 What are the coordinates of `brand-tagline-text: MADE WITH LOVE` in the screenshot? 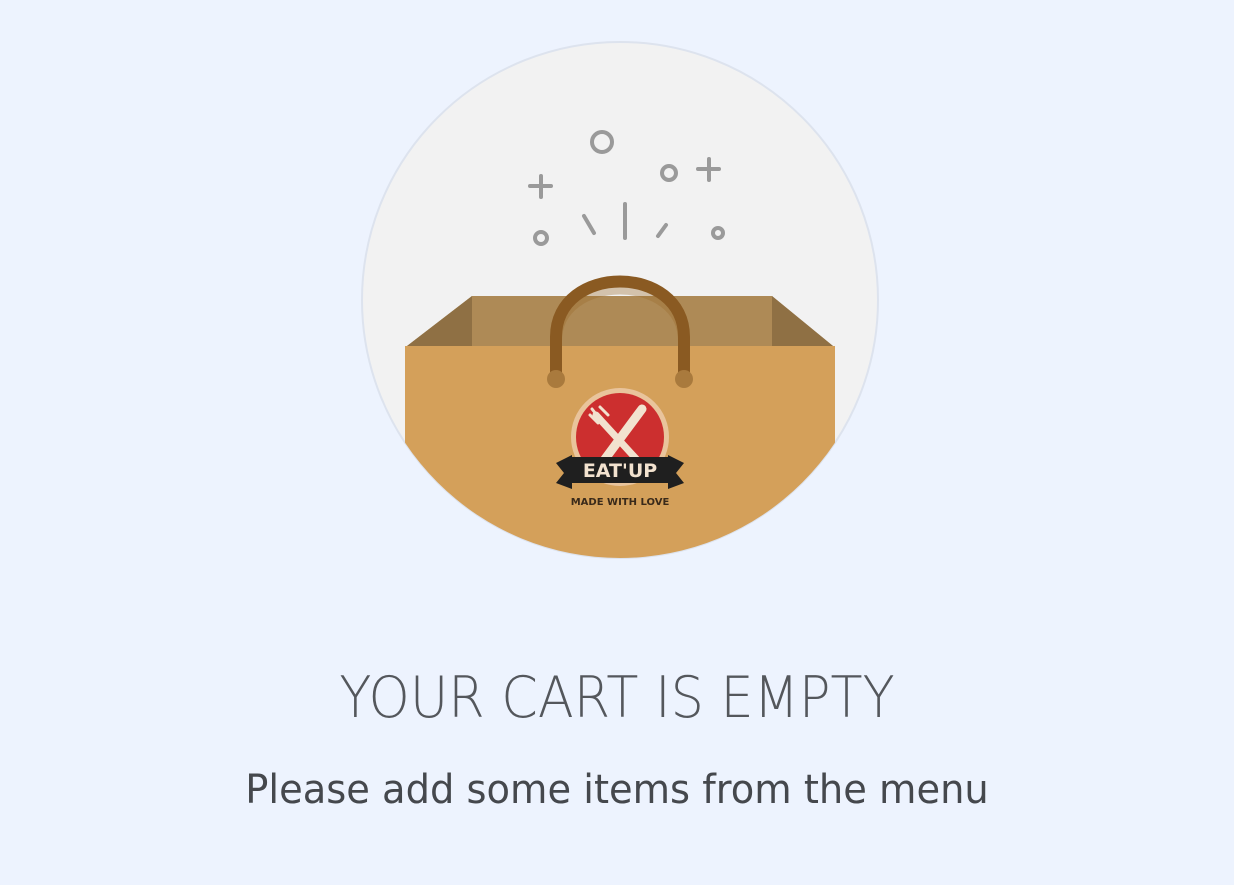 It's located at (620, 502).